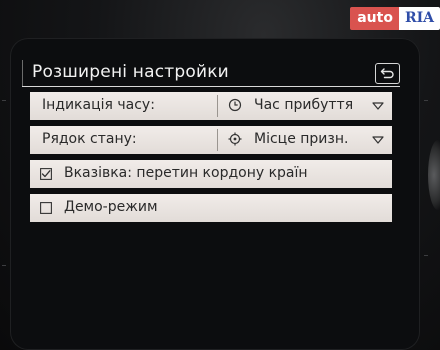  I want to click on header-accent-line, so click(22, 73).